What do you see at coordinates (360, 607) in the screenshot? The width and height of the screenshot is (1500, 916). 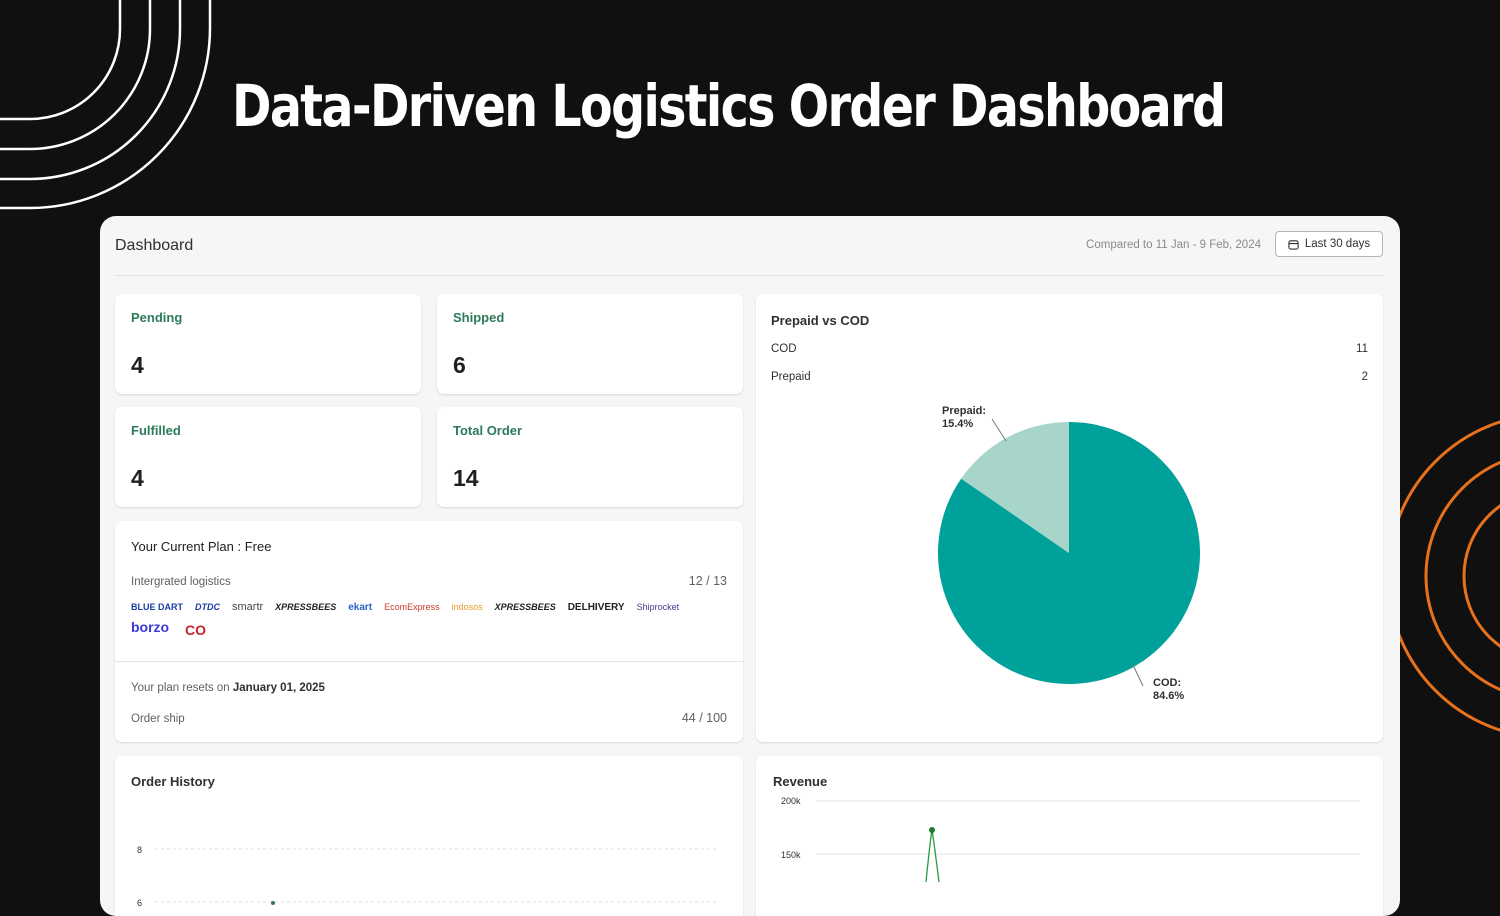 I see `ekart-logo: ekart` at bounding box center [360, 607].